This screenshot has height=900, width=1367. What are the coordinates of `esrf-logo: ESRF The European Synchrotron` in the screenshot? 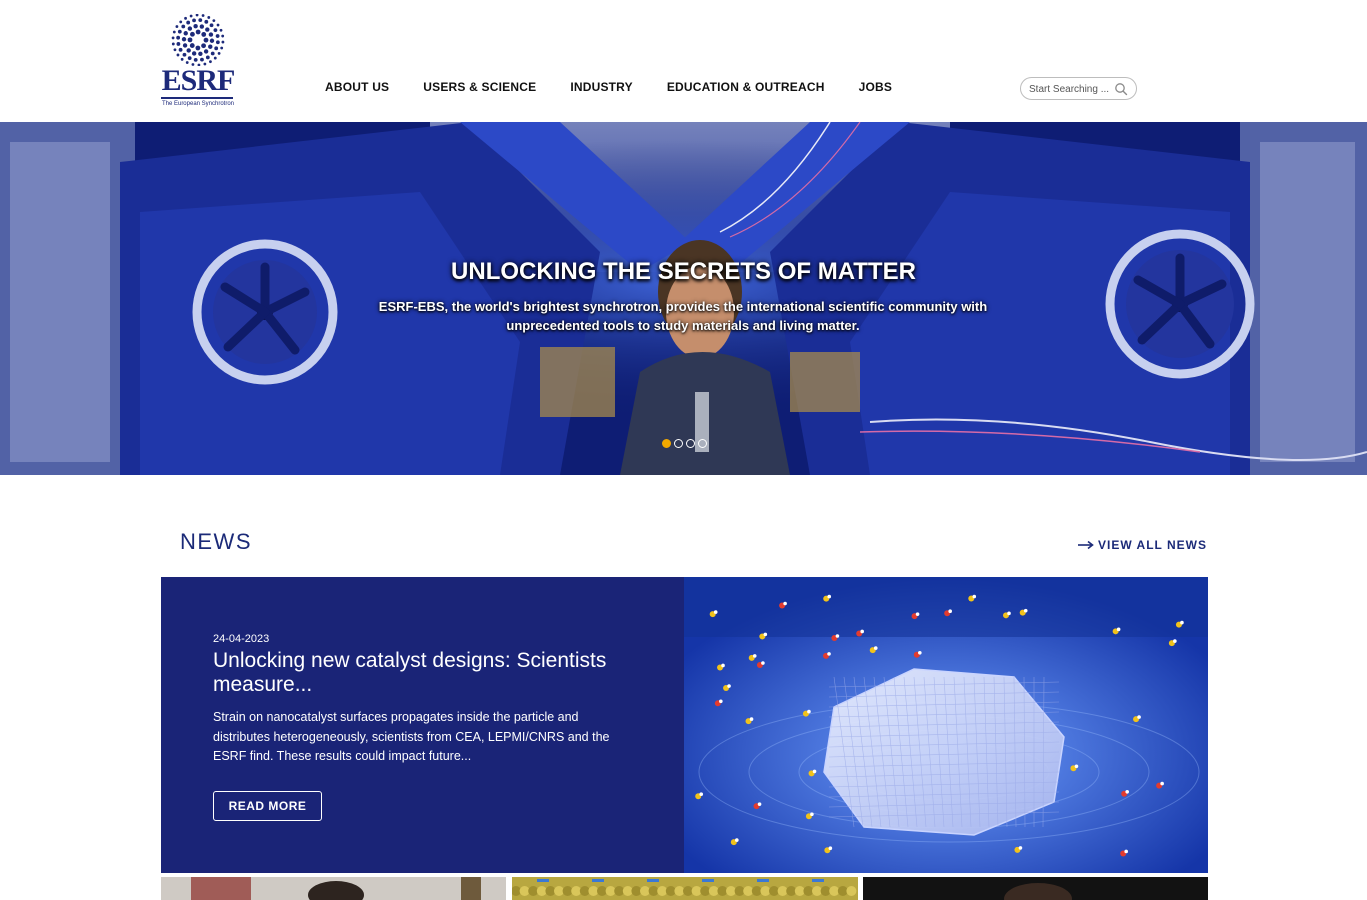 It's located at (198, 61).